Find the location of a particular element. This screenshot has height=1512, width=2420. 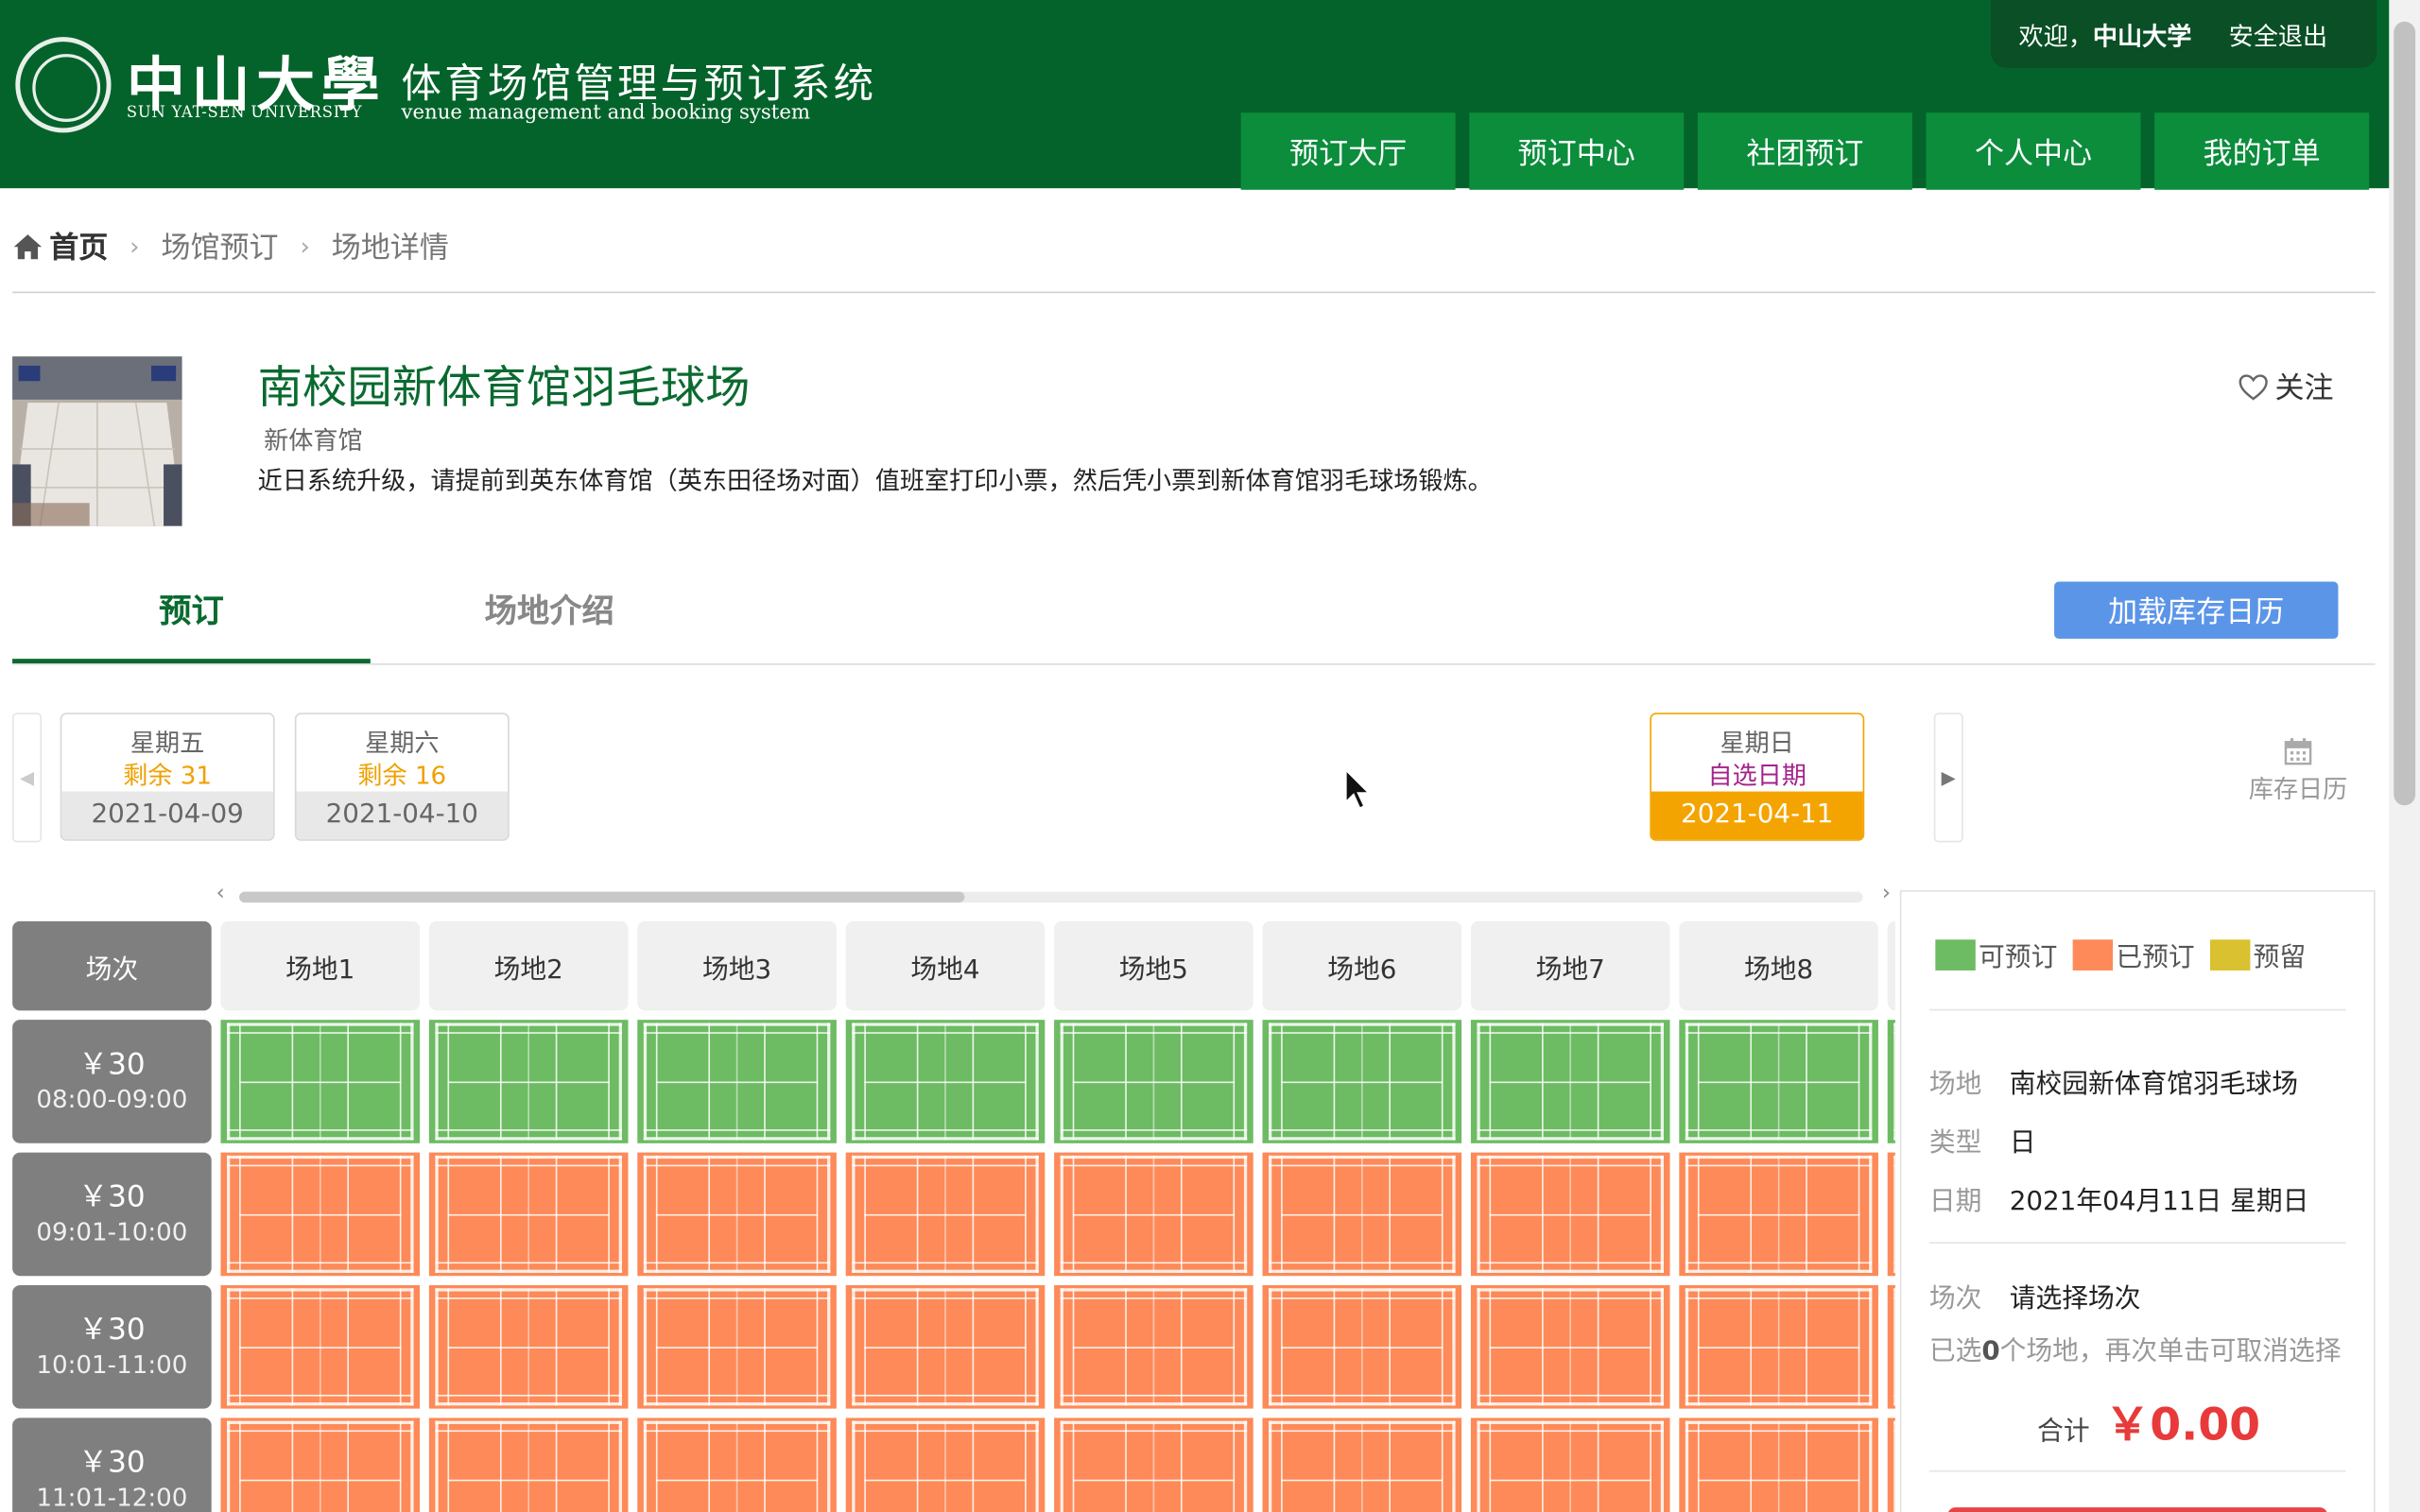

grid-slot-row: ￥30 08:00-09:00 is located at coordinates (953, 1081).